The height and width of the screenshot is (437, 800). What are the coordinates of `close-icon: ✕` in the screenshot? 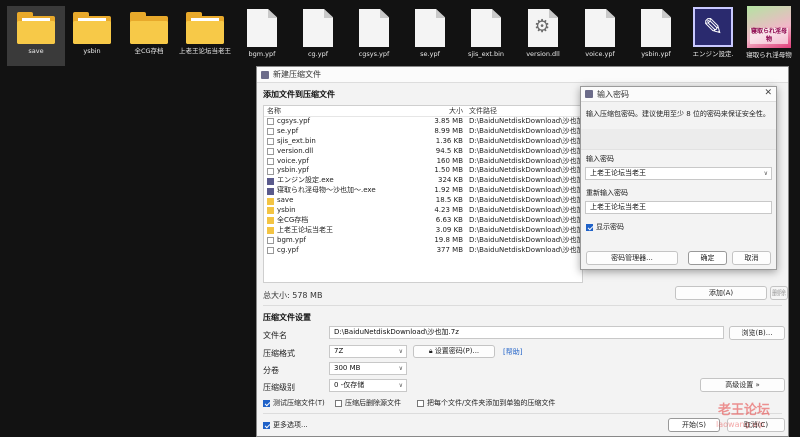 It's located at (768, 93).